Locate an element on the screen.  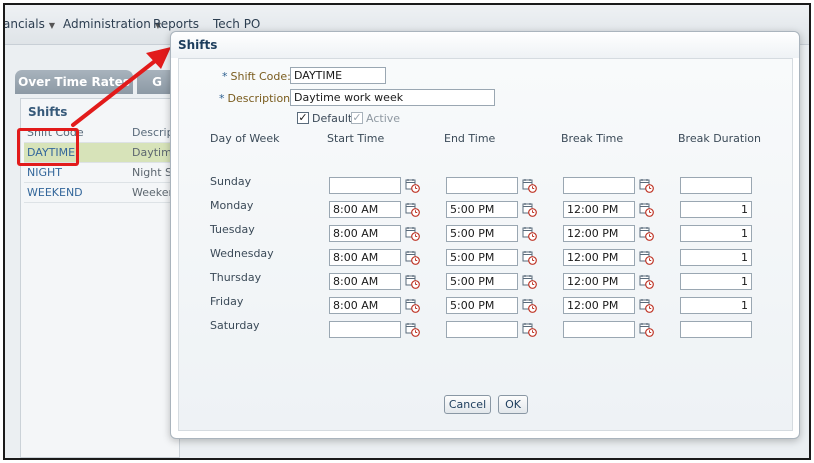
column-header-break-duration: Break Duration is located at coordinates (719, 138).